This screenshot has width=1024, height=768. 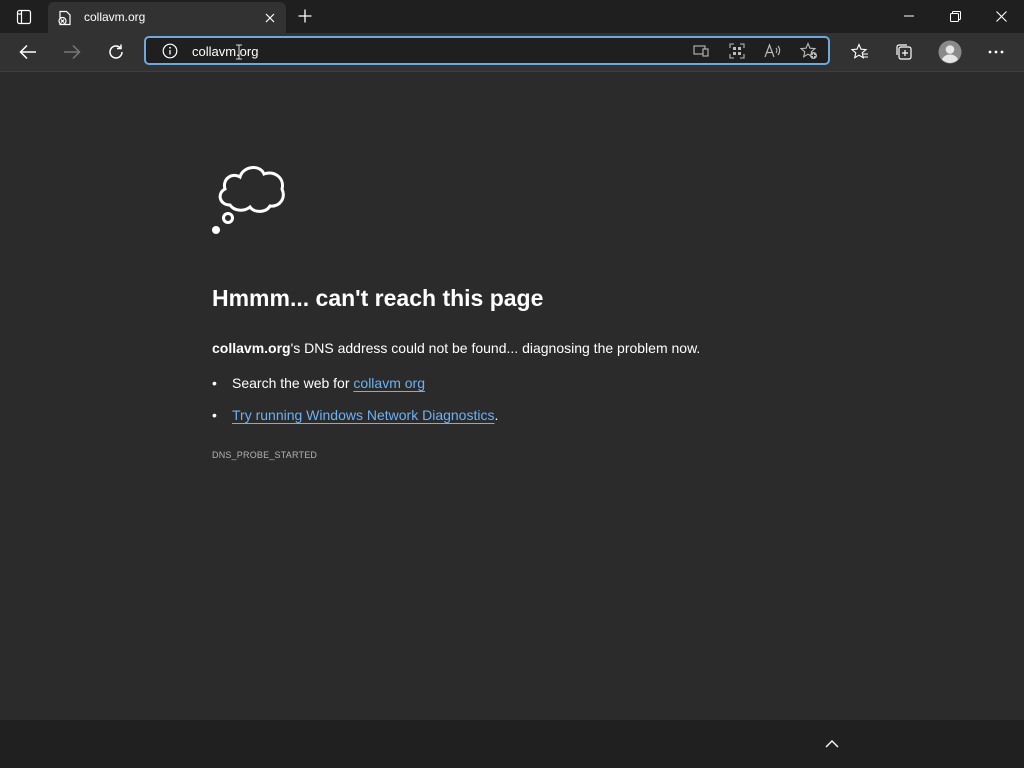 I want to click on toolbar, so click(x=512, y=52).